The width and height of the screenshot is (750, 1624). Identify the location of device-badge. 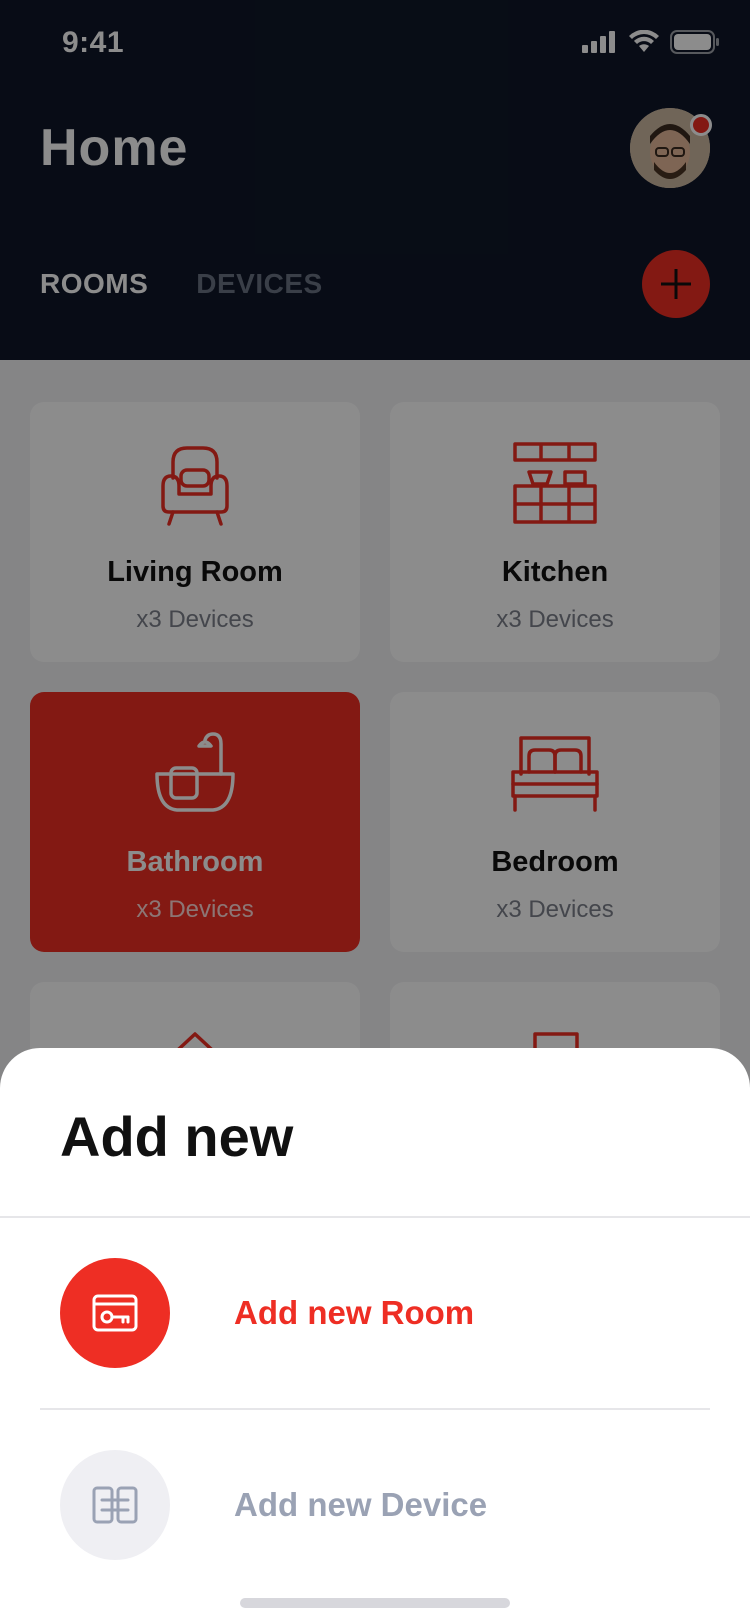
(115, 1505).